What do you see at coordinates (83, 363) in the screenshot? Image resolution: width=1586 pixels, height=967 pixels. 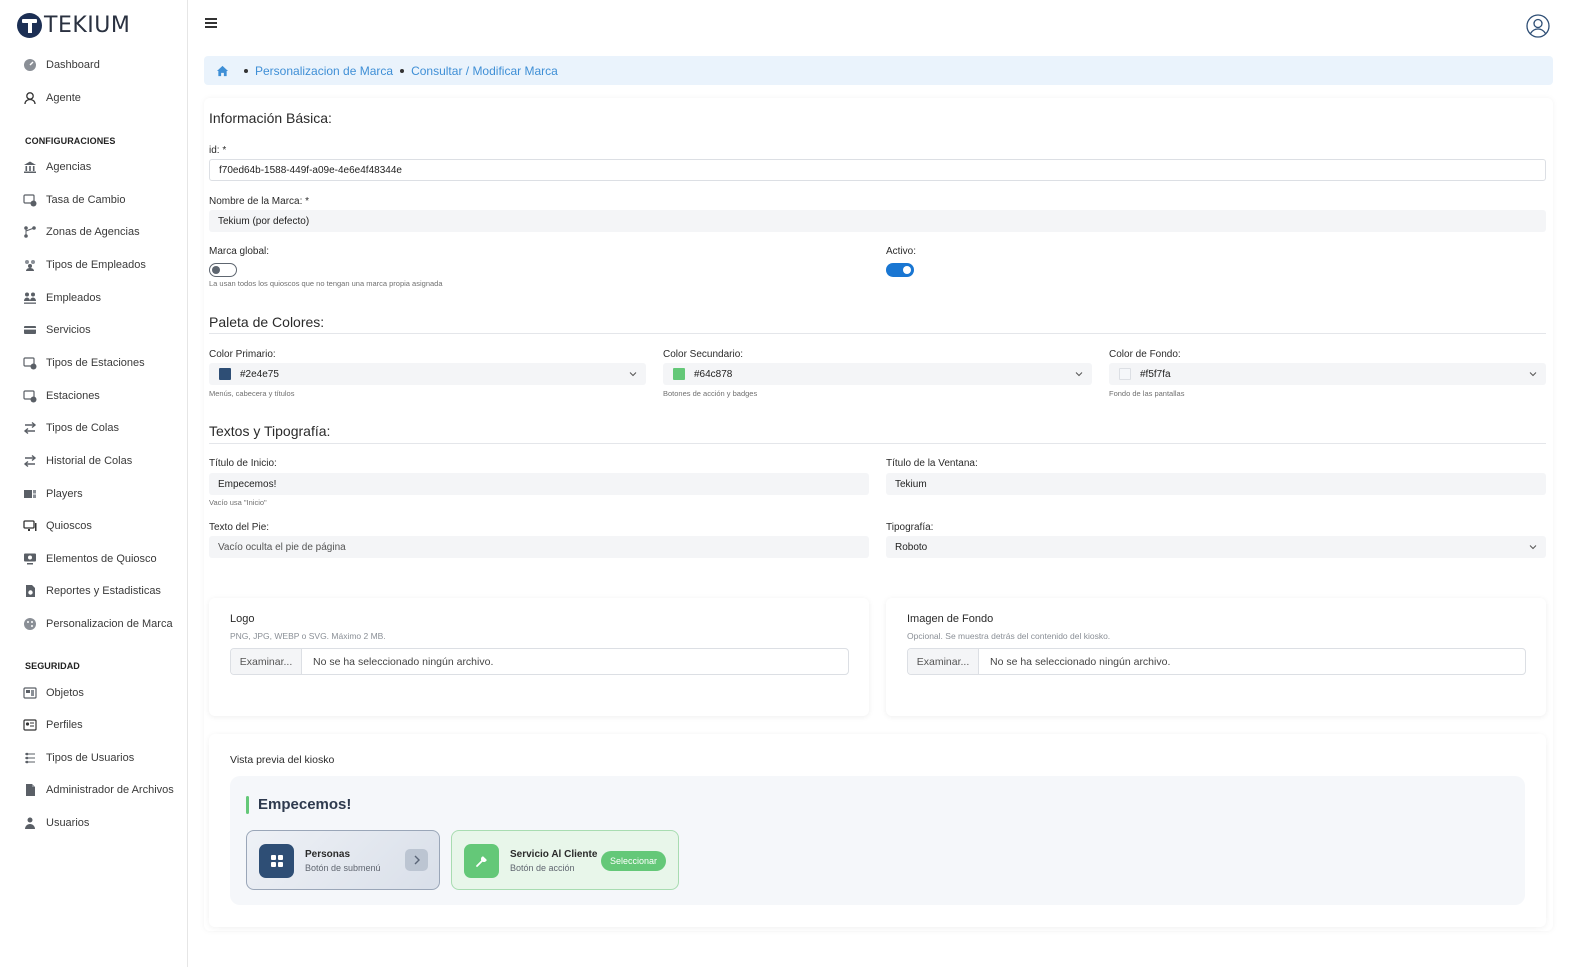 I see `sidebar-item-tipos-de-estaciones: Tipos de Estaciones` at bounding box center [83, 363].